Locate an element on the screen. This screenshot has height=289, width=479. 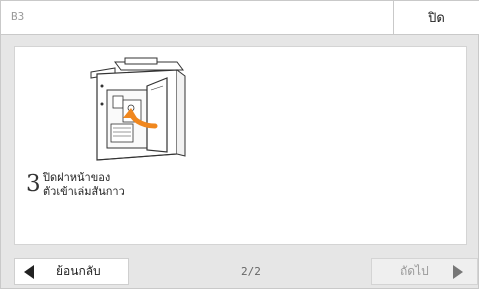
back-button: ย้อนกลับ is located at coordinates (71, 271).